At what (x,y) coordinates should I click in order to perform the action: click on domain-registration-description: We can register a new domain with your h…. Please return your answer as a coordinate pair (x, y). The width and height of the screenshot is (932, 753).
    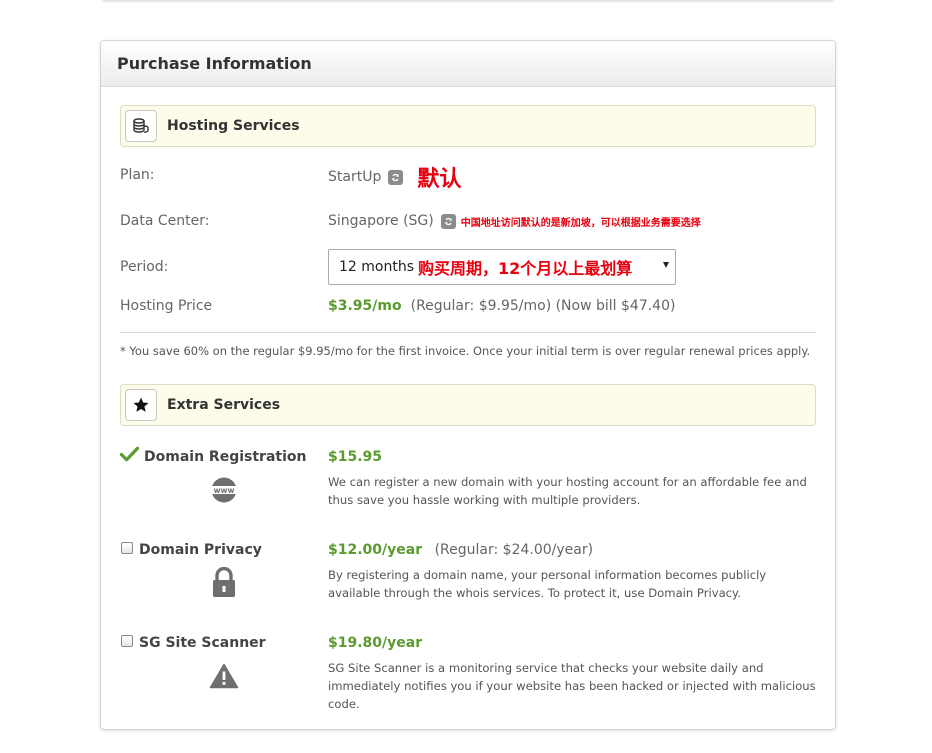
    Looking at the image, I should click on (567, 491).